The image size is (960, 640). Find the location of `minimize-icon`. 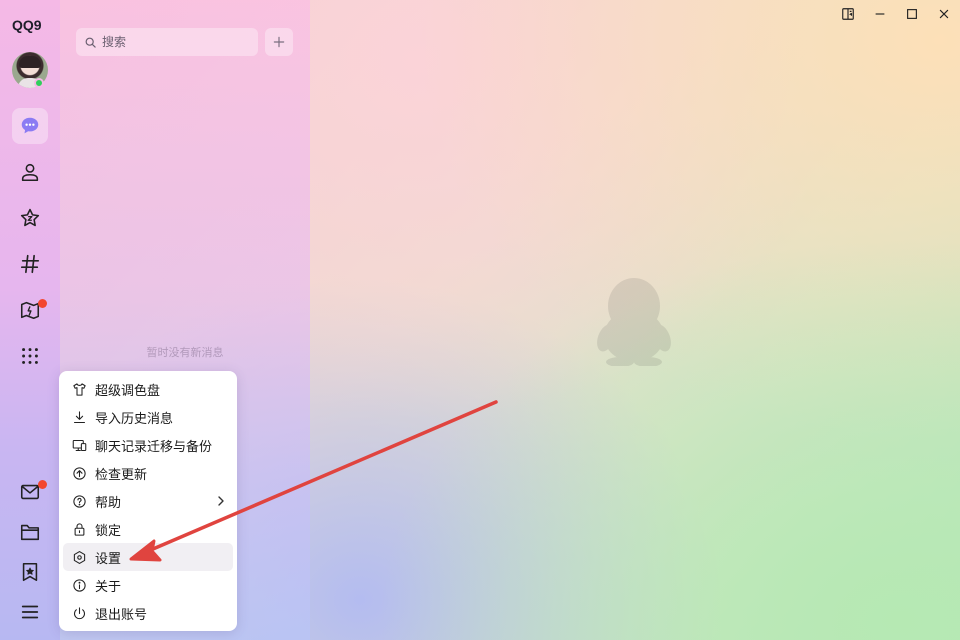

minimize-icon is located at coordinates (880, 14).